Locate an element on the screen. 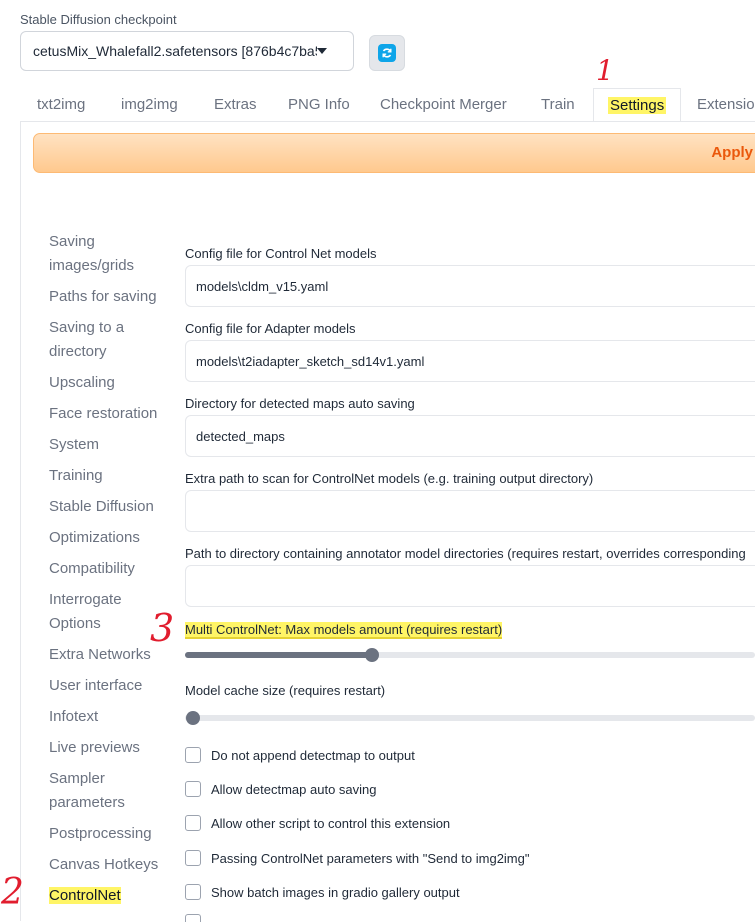  config-adapter-input: models\t2iadapter_sketch_sd14v1.yaml is located at coordinates (470, 361).